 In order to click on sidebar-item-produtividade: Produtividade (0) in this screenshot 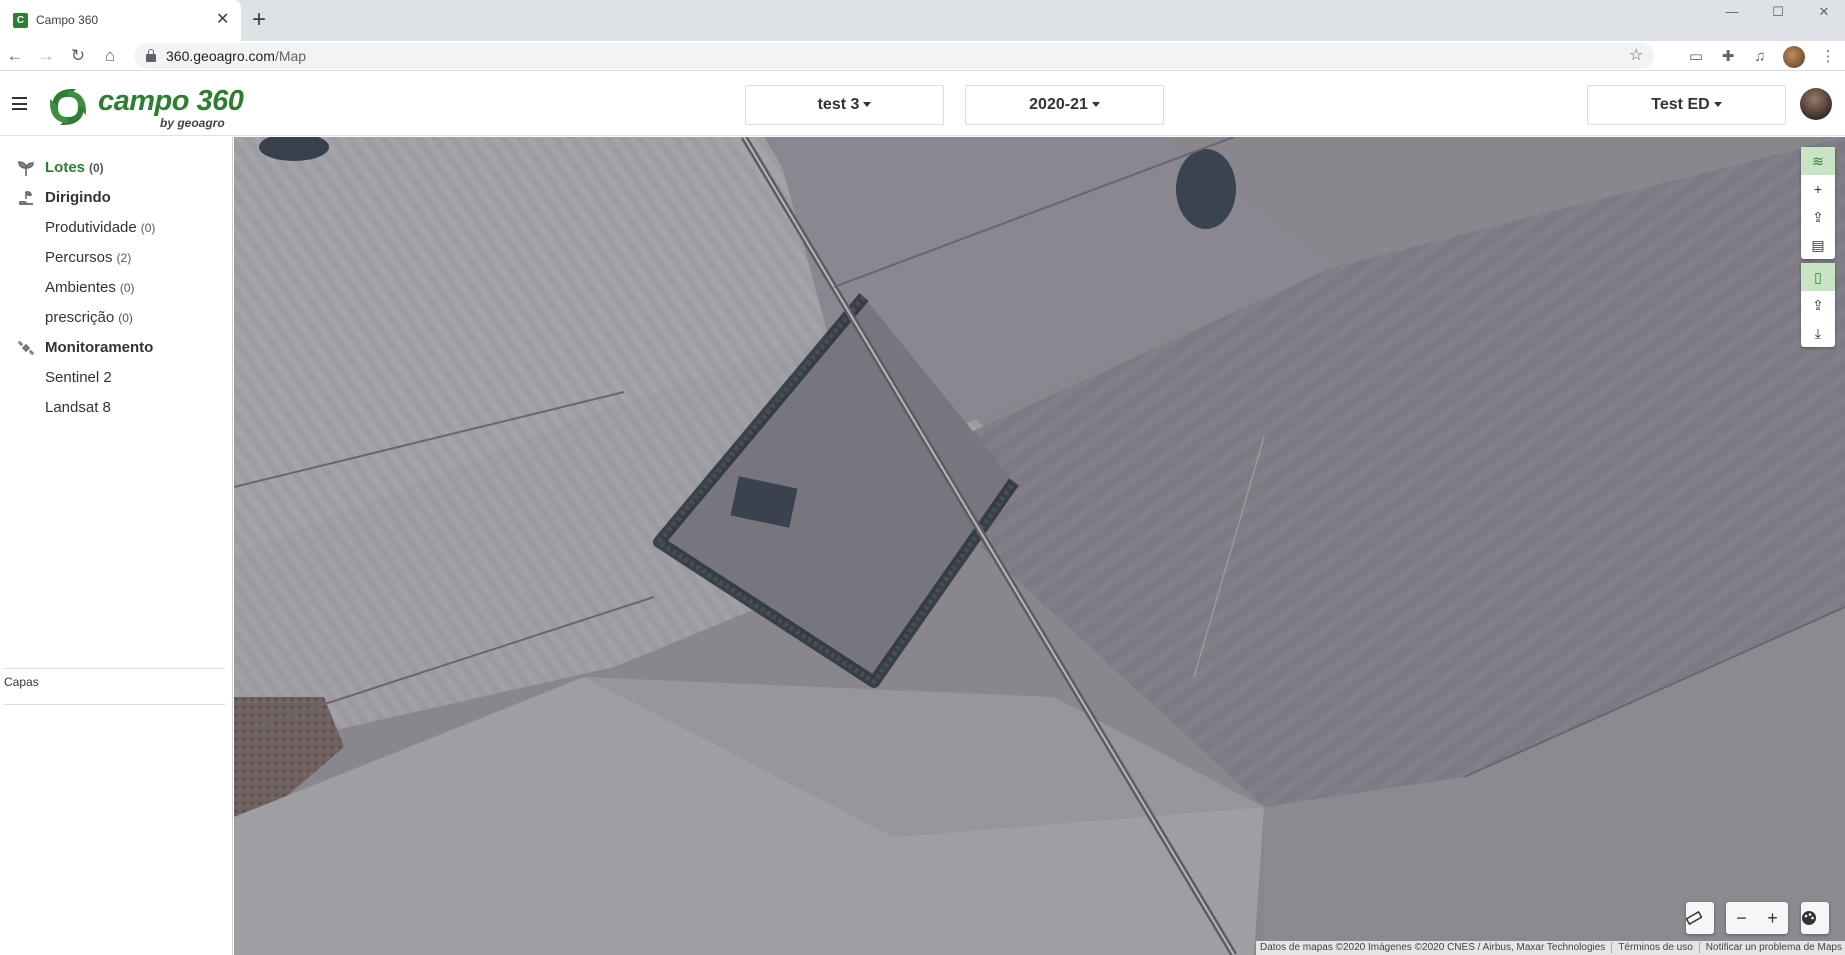, I will do `click(116, 228)`.